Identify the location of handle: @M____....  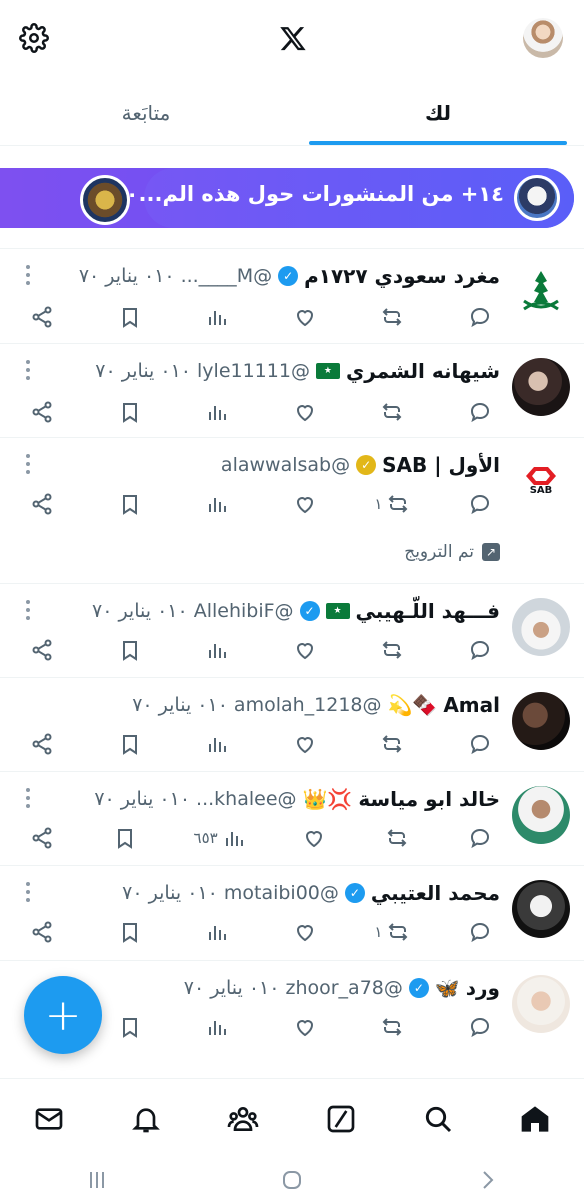
(227, 276).